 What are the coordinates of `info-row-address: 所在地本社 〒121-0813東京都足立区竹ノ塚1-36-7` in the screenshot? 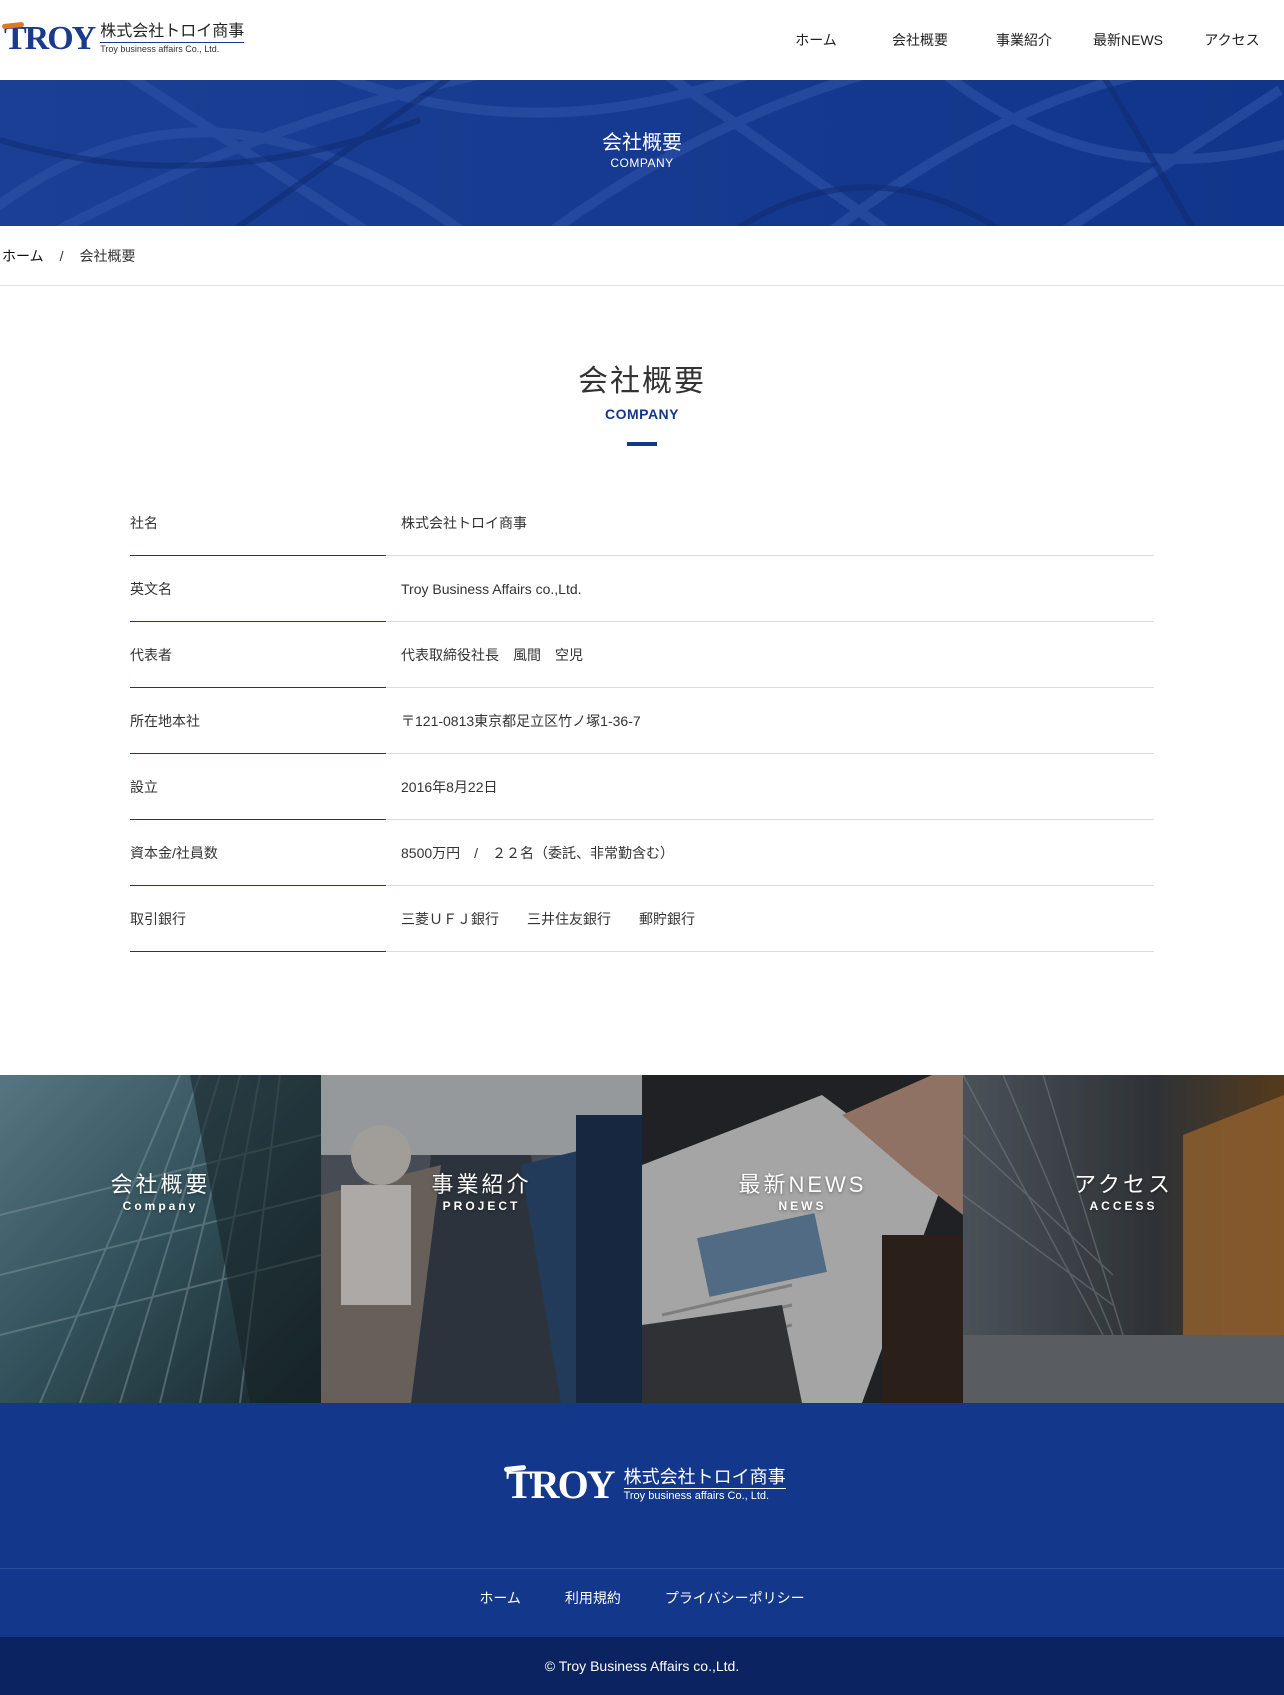 It's located at (642, 721).